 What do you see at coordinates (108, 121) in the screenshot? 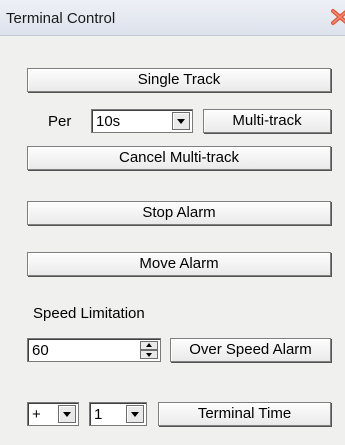
I see `per-interval-value: 10s` at bounding box center [108, 121].